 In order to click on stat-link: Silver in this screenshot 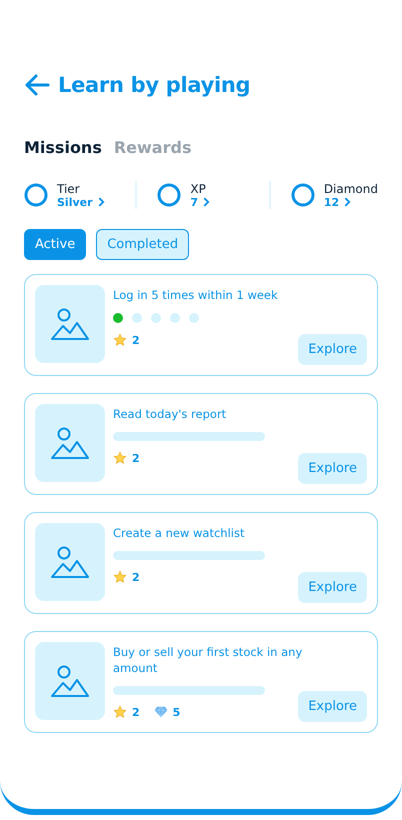, I will do `click(81, 202)`.